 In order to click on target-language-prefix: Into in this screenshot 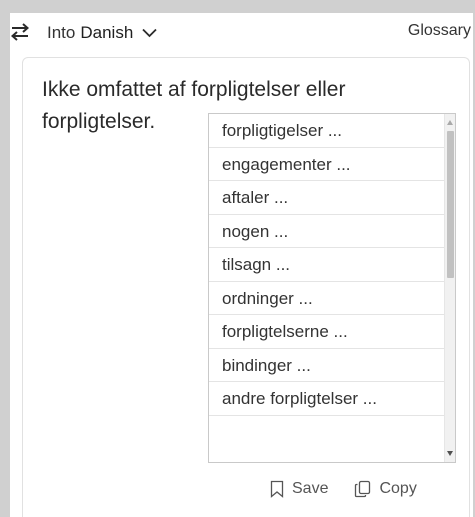, I will do `click(61, 32)`.